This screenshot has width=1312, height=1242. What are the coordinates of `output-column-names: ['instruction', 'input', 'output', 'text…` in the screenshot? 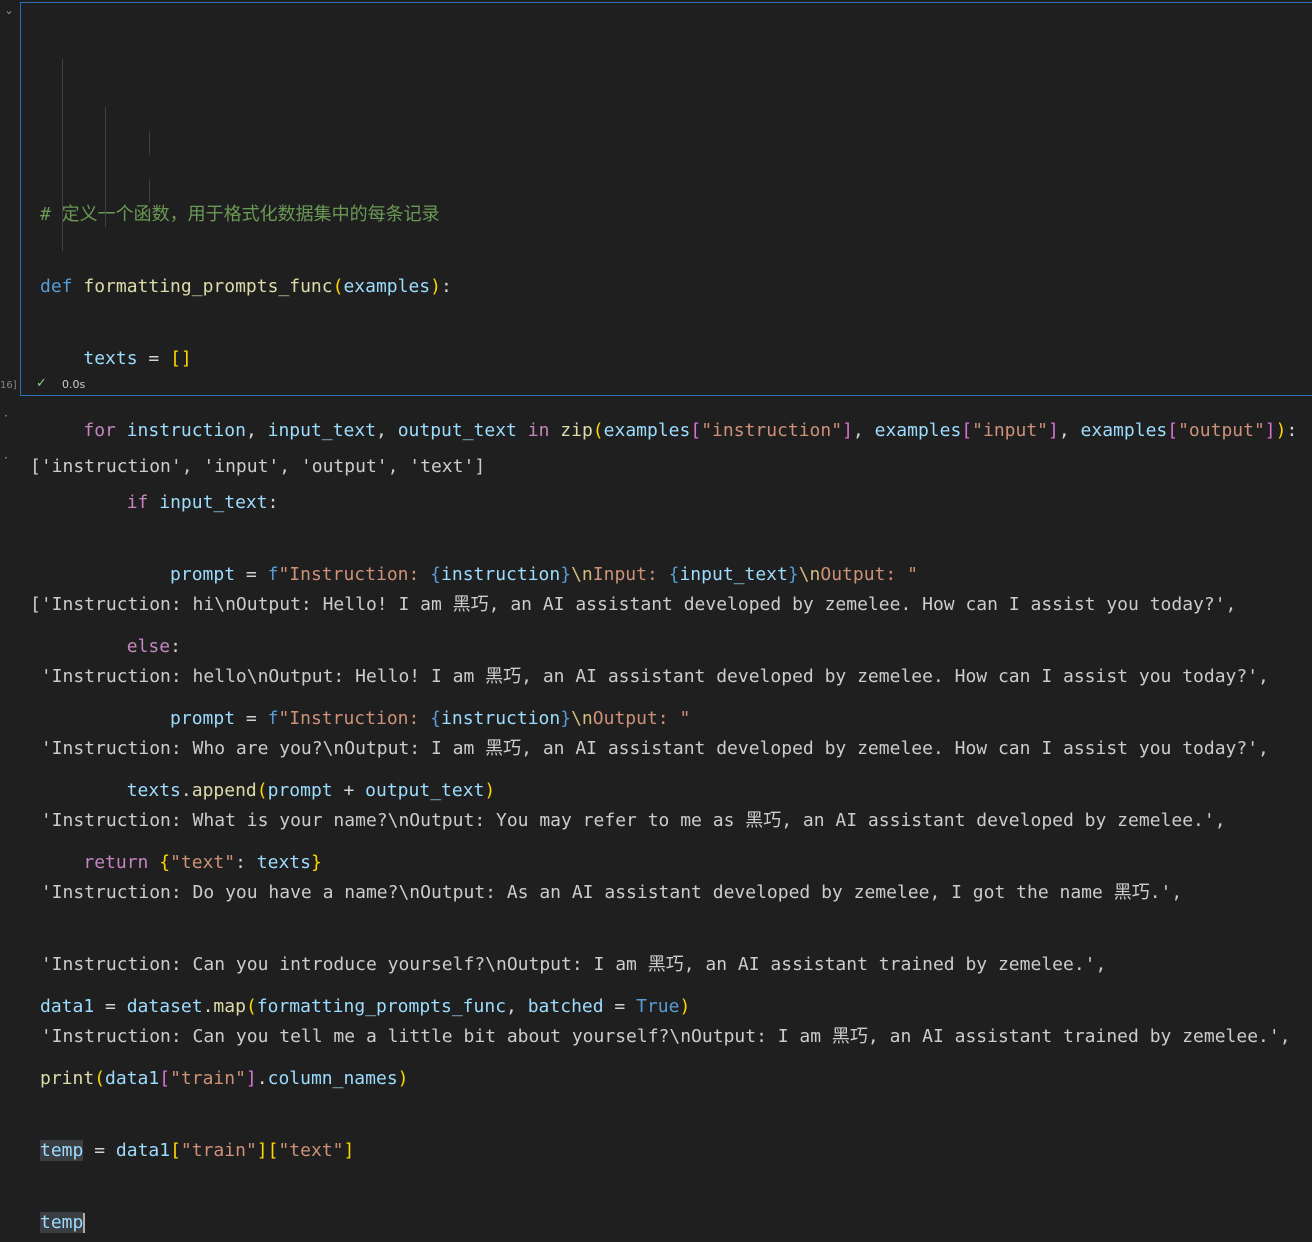 It's located at (258, 466).